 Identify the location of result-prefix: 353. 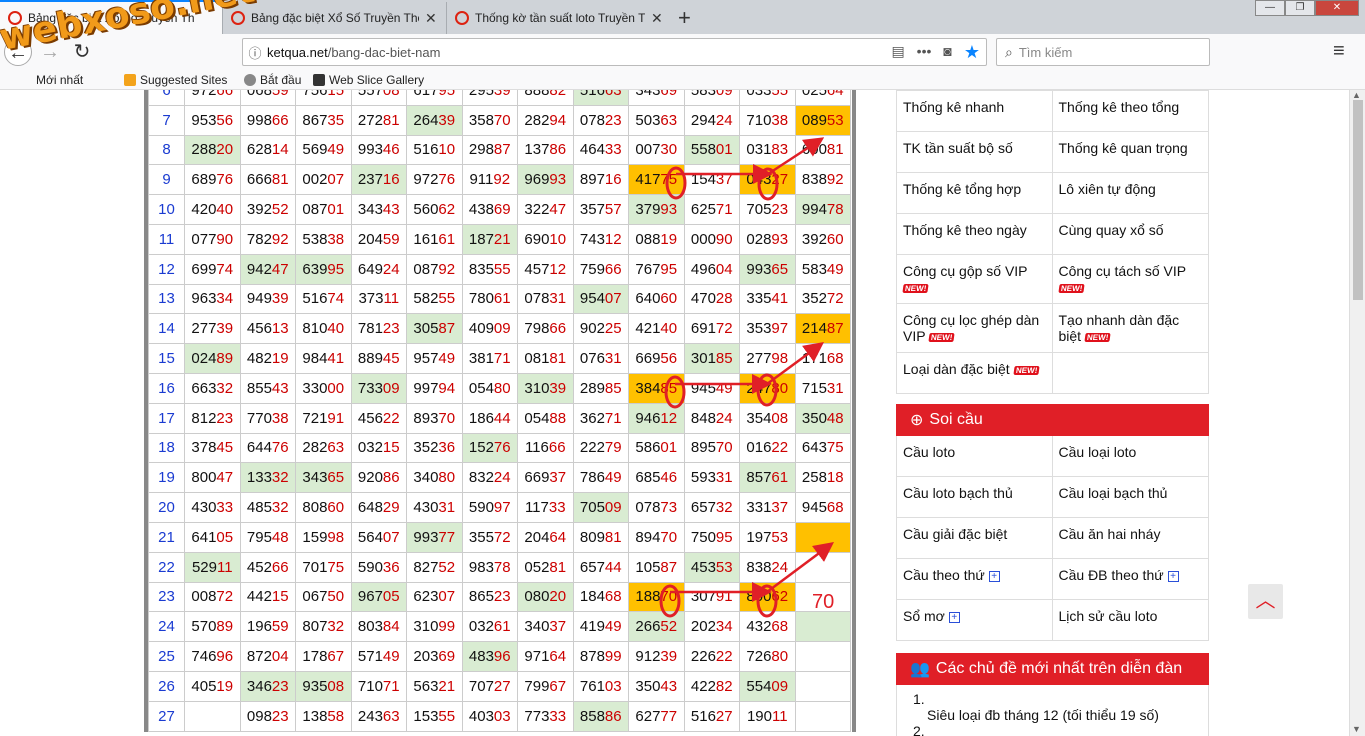
(759, 329).